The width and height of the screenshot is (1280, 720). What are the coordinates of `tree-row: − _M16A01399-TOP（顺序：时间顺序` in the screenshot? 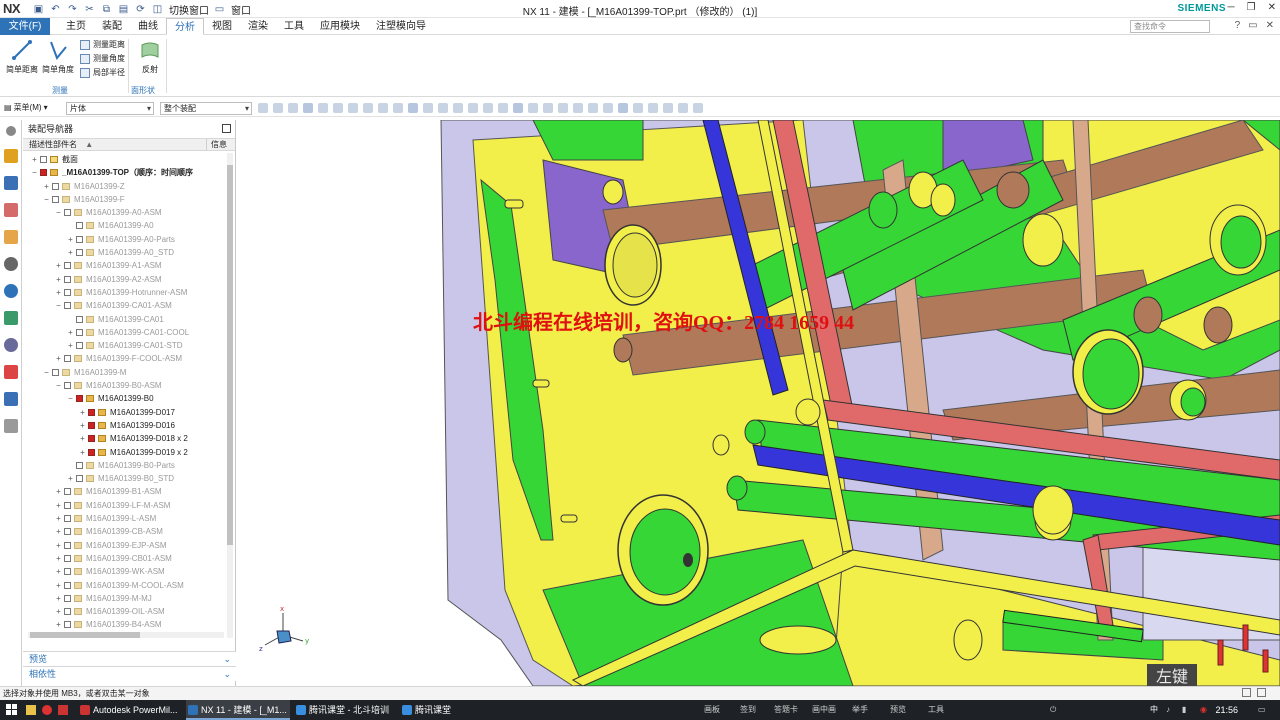 It's located at (126, 172).